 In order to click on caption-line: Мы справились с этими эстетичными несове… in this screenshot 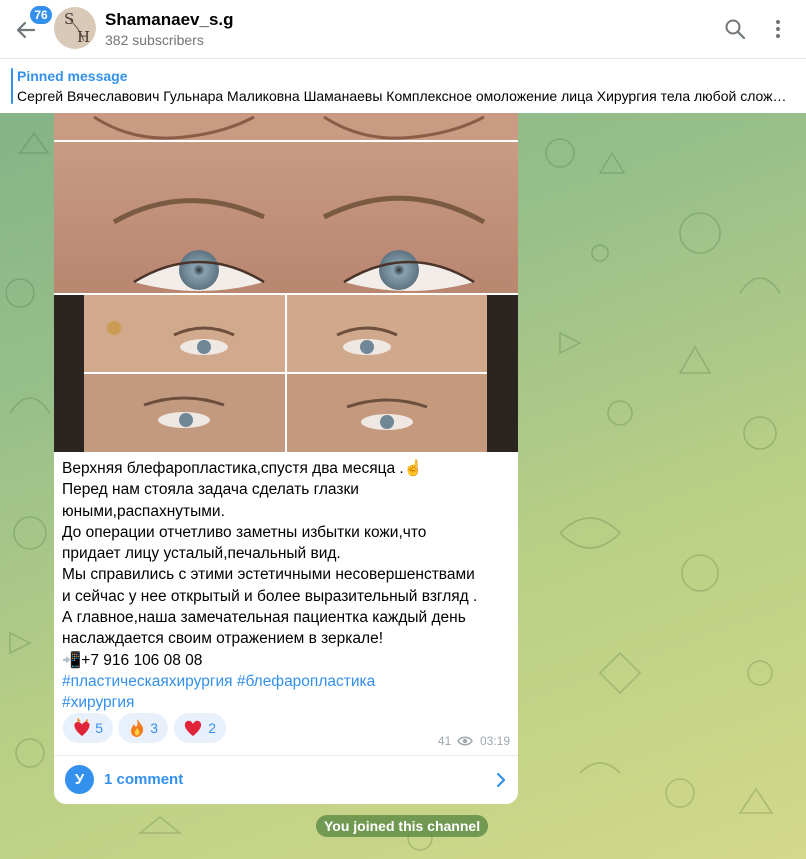, I will do `click(268, 575)`.